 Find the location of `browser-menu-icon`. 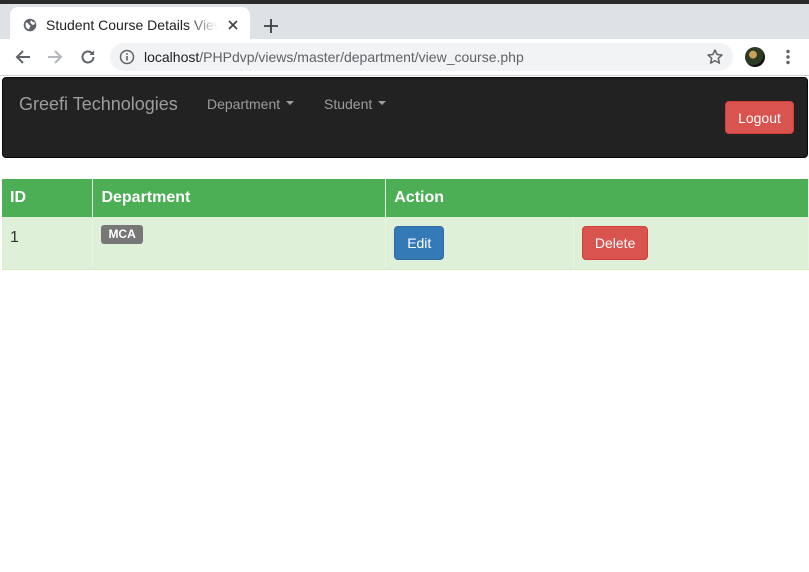

browser-menu-icon is located at coordinates (788, 57).